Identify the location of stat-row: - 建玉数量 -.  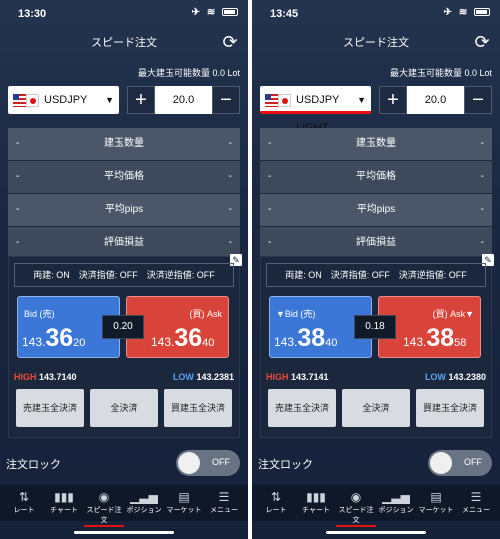
(376, 144).